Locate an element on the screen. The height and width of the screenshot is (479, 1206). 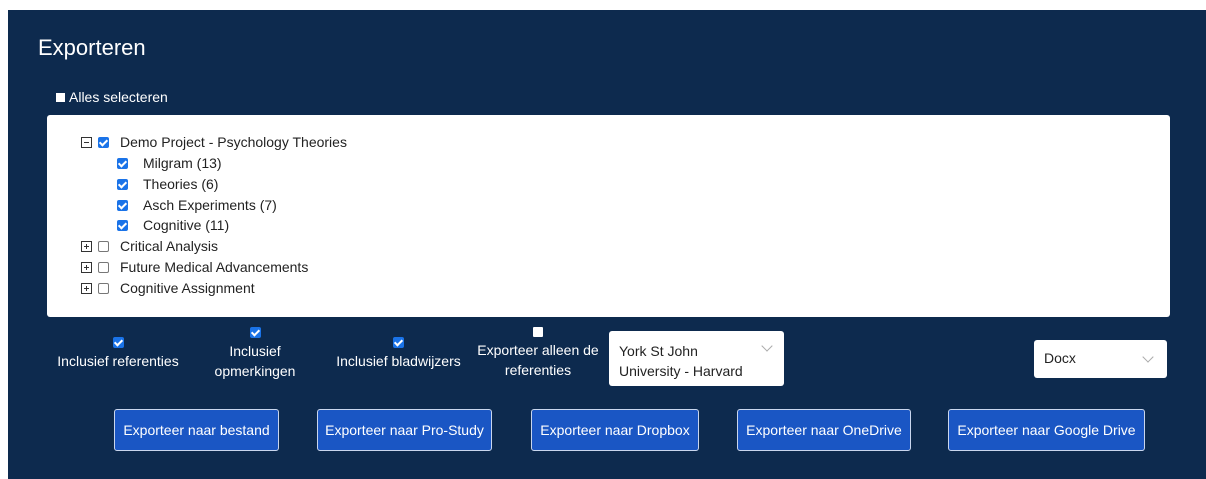
tree-item-child: Theories (6) is located at coordinates (167, 184).